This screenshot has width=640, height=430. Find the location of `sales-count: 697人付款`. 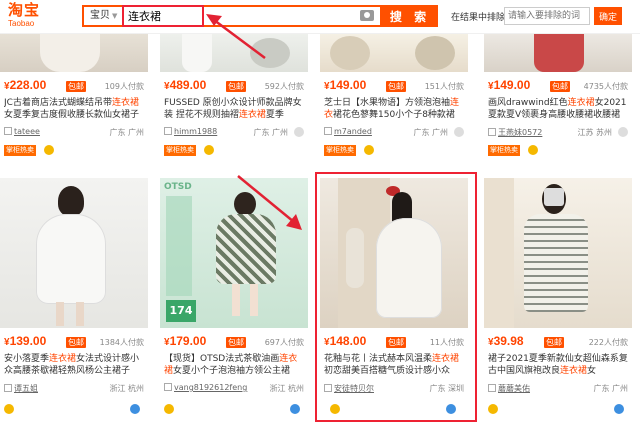

sales-count: 697人付款 is located at coordinates (284, 342).